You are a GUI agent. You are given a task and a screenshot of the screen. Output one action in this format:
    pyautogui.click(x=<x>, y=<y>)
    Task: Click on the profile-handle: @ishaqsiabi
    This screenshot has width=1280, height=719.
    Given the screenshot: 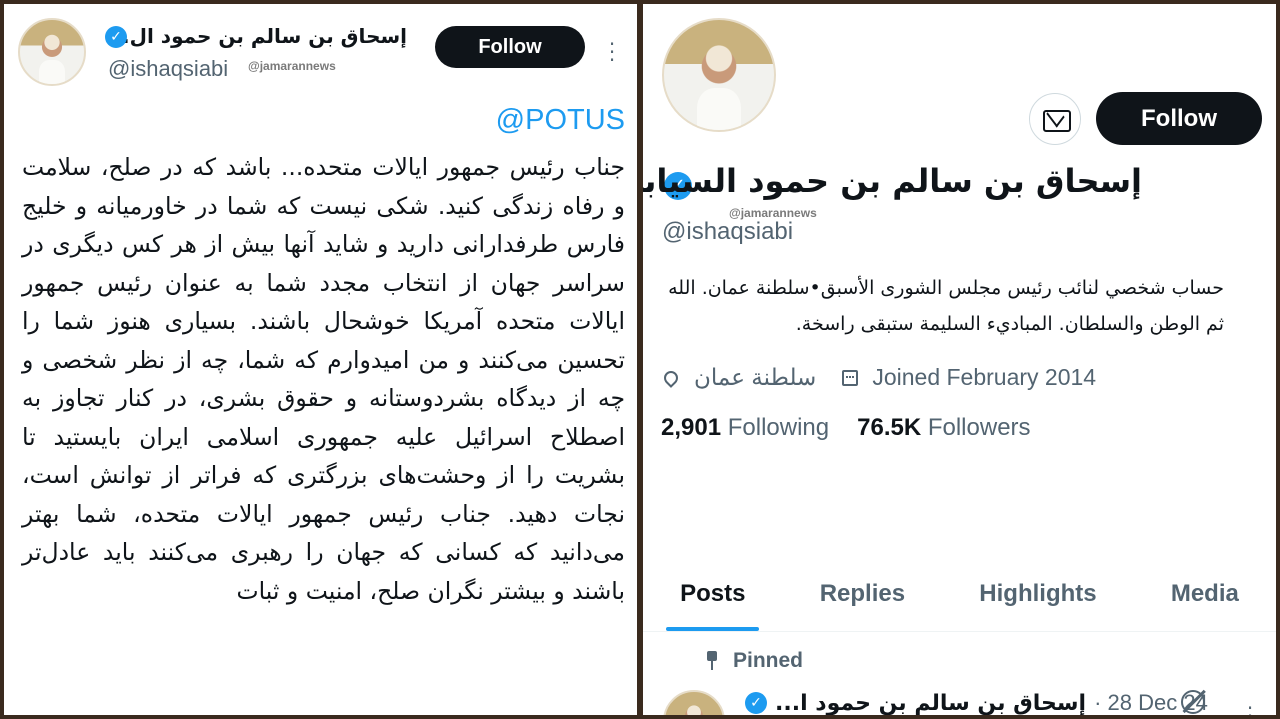 What is the action you would take?
    pyautogui.click(x=728, y=231)
    